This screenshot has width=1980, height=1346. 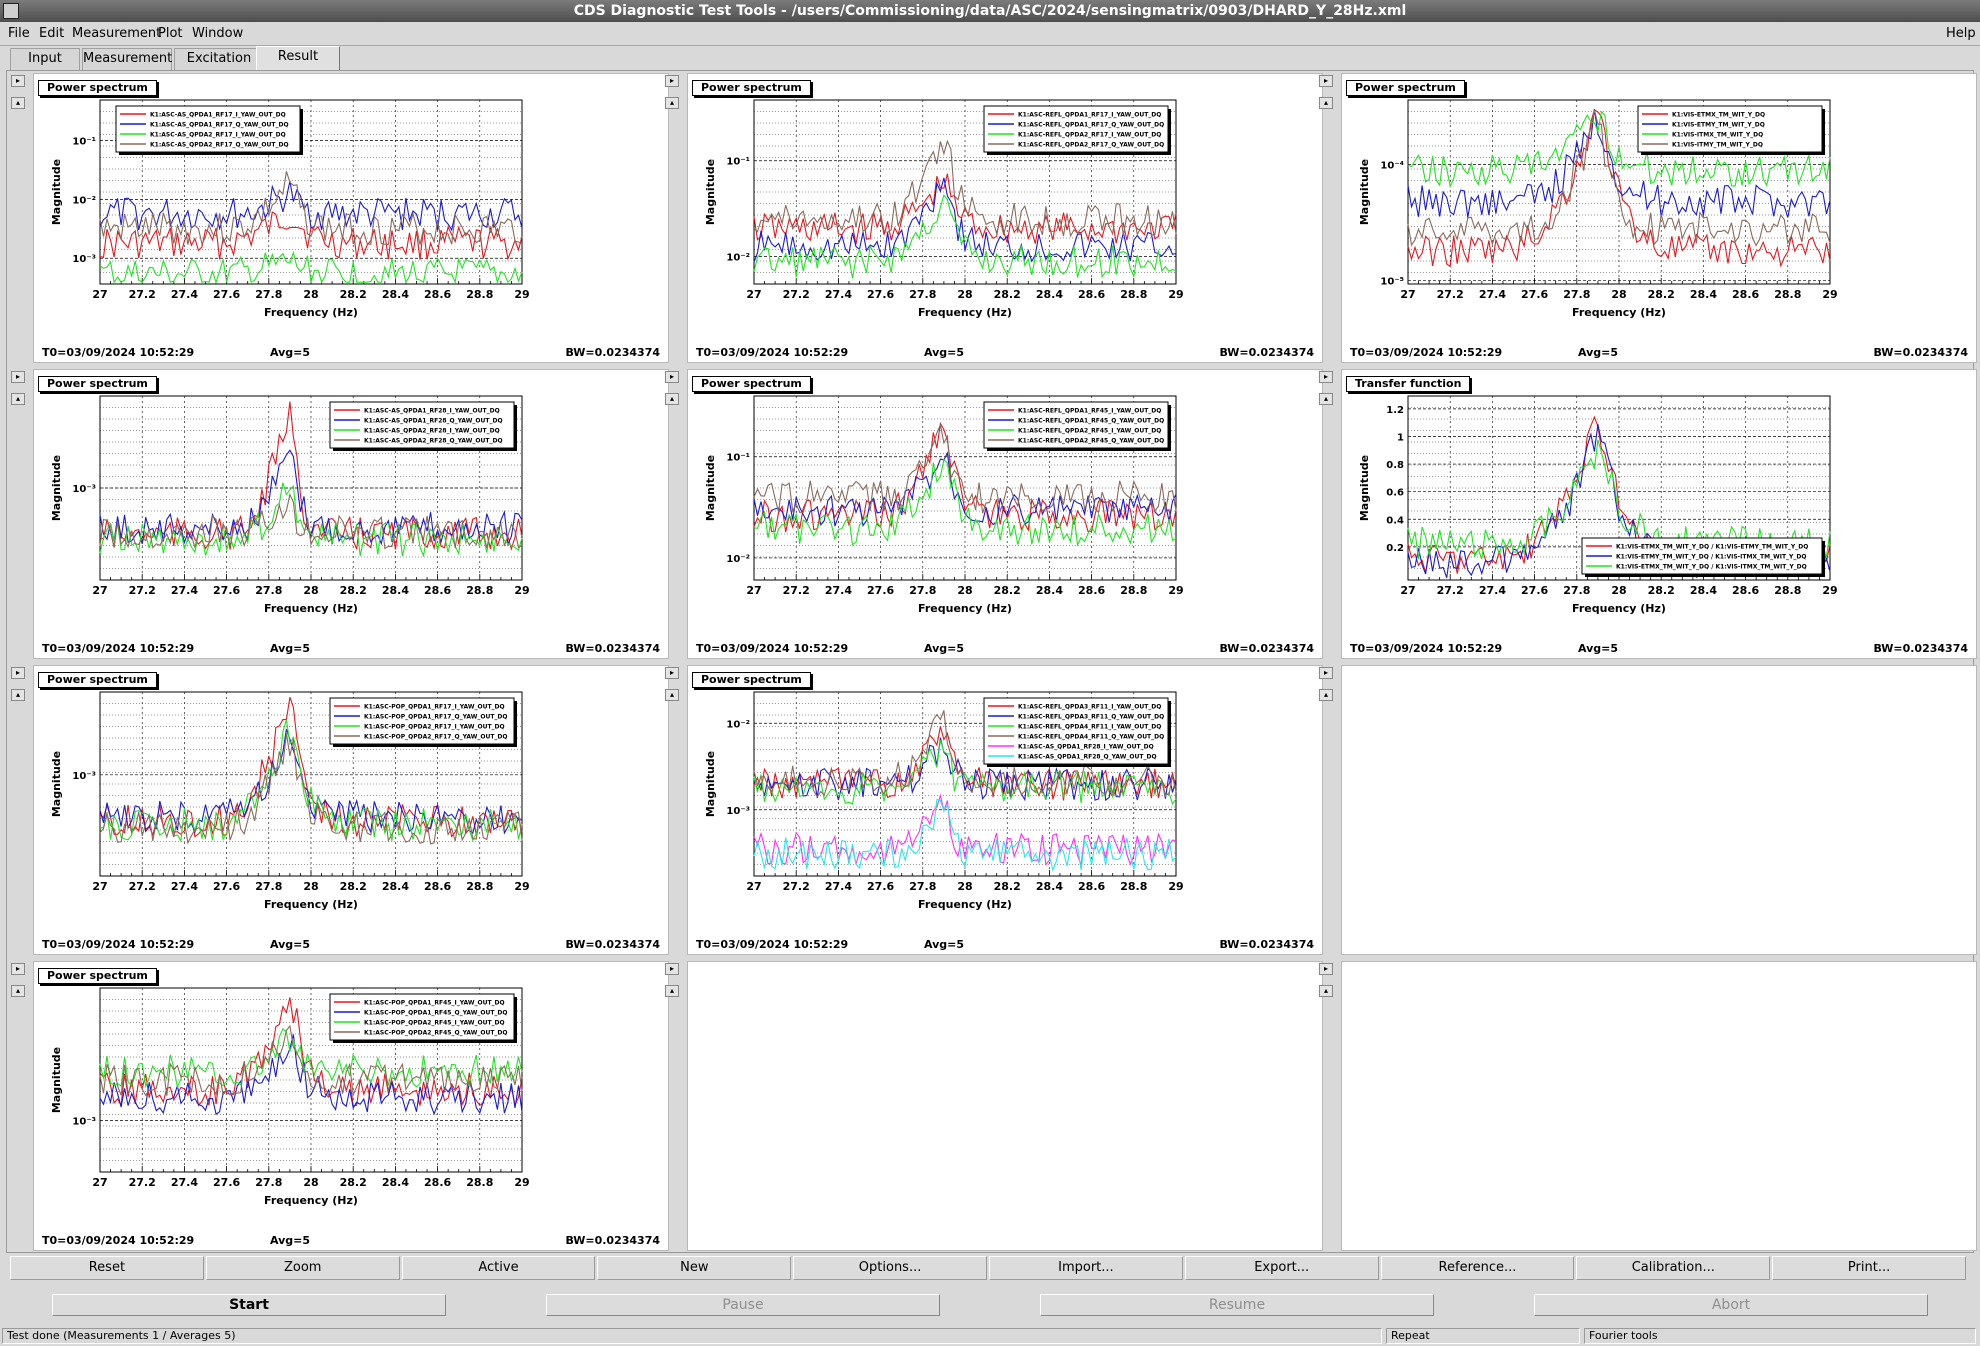 I want to click on y-tick-label: 0.8, so click(x=1395, y=465).